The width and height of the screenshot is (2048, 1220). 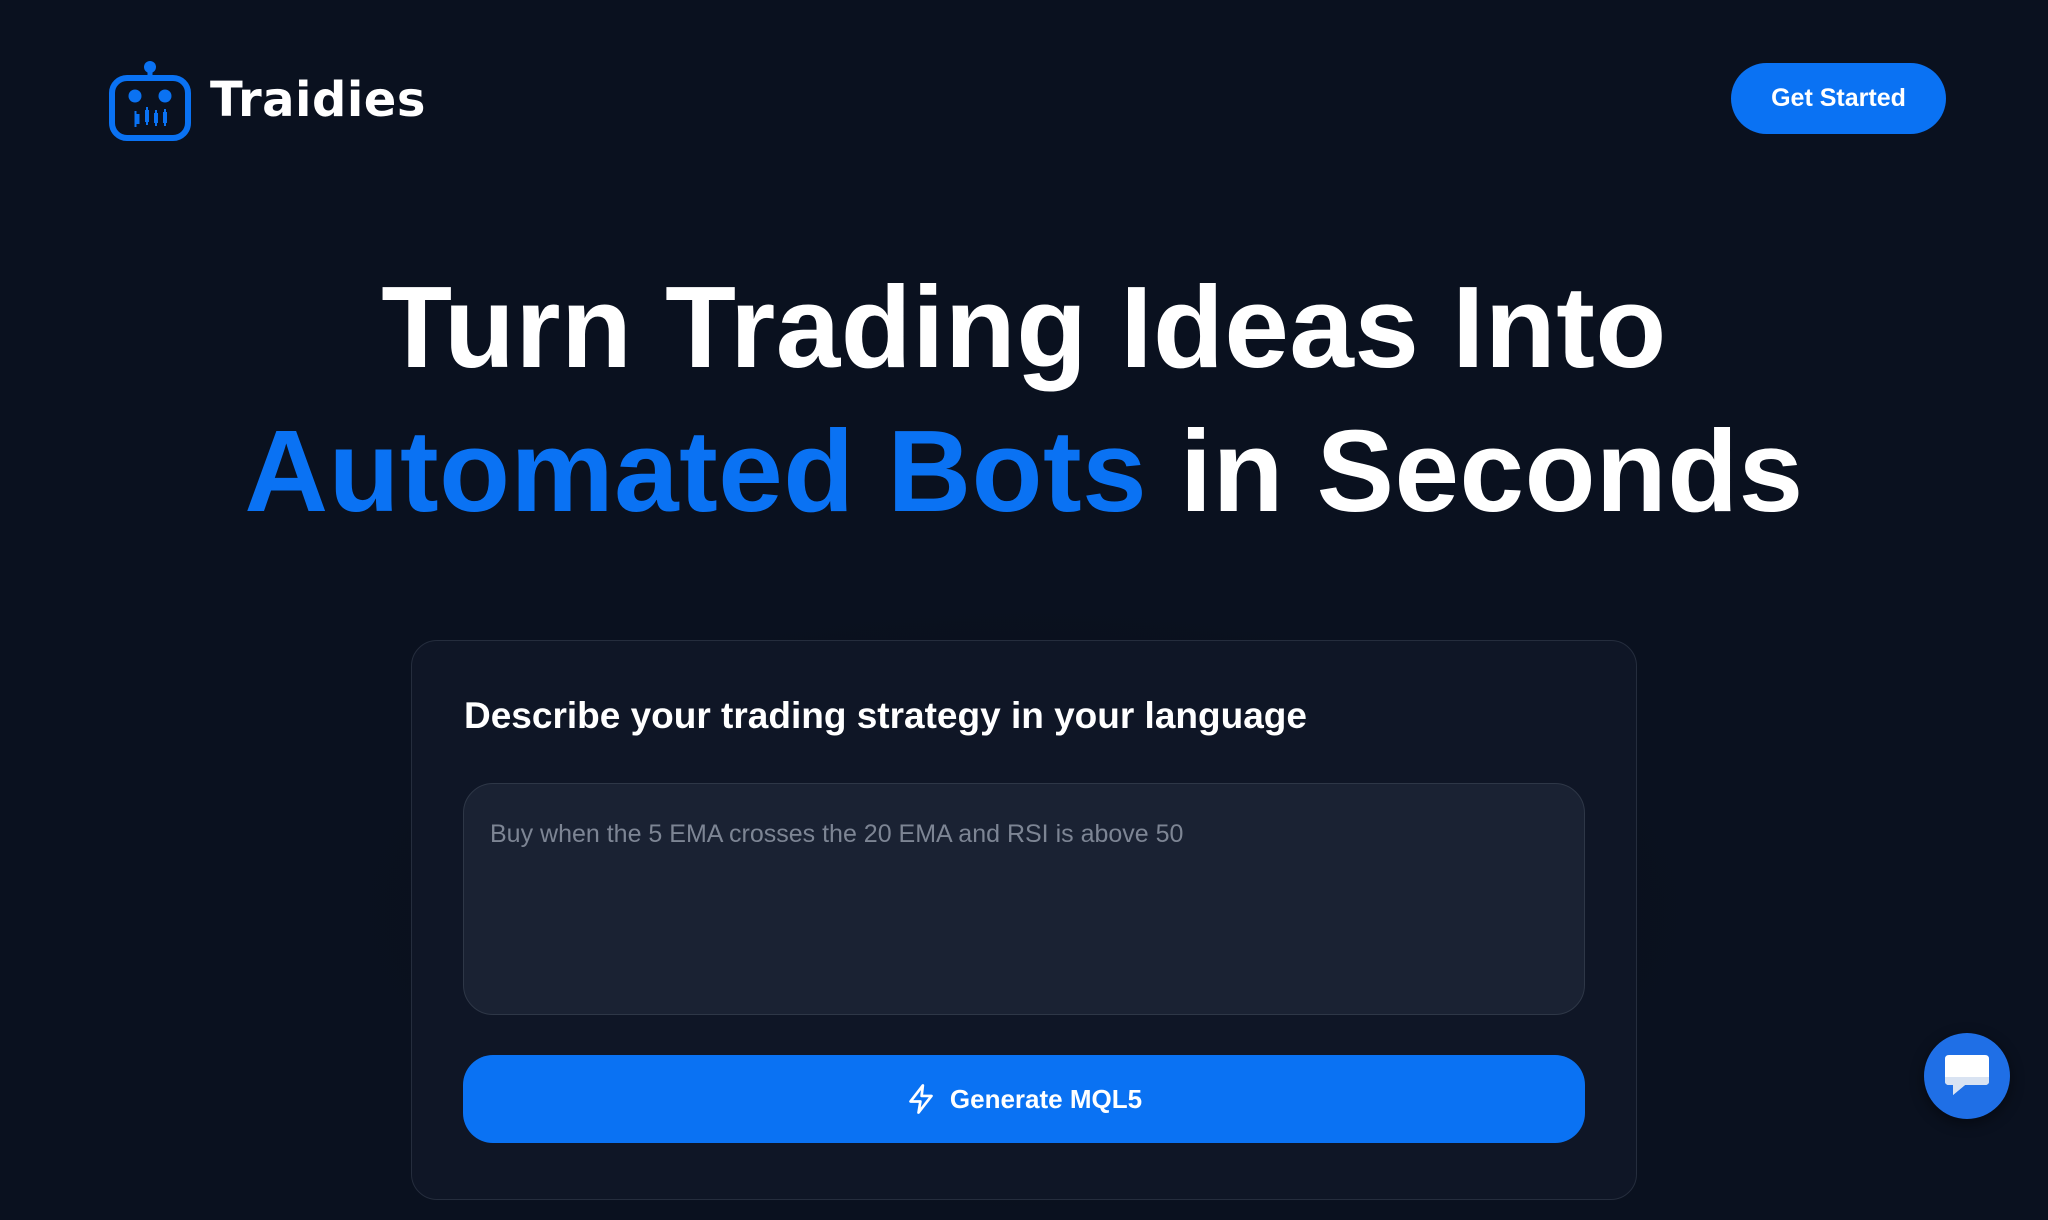 What do you see at coordinates (696, 471) in the screenshot?
I see `hero-accent-text: Automated Bots` at bounding box center [696, 471].